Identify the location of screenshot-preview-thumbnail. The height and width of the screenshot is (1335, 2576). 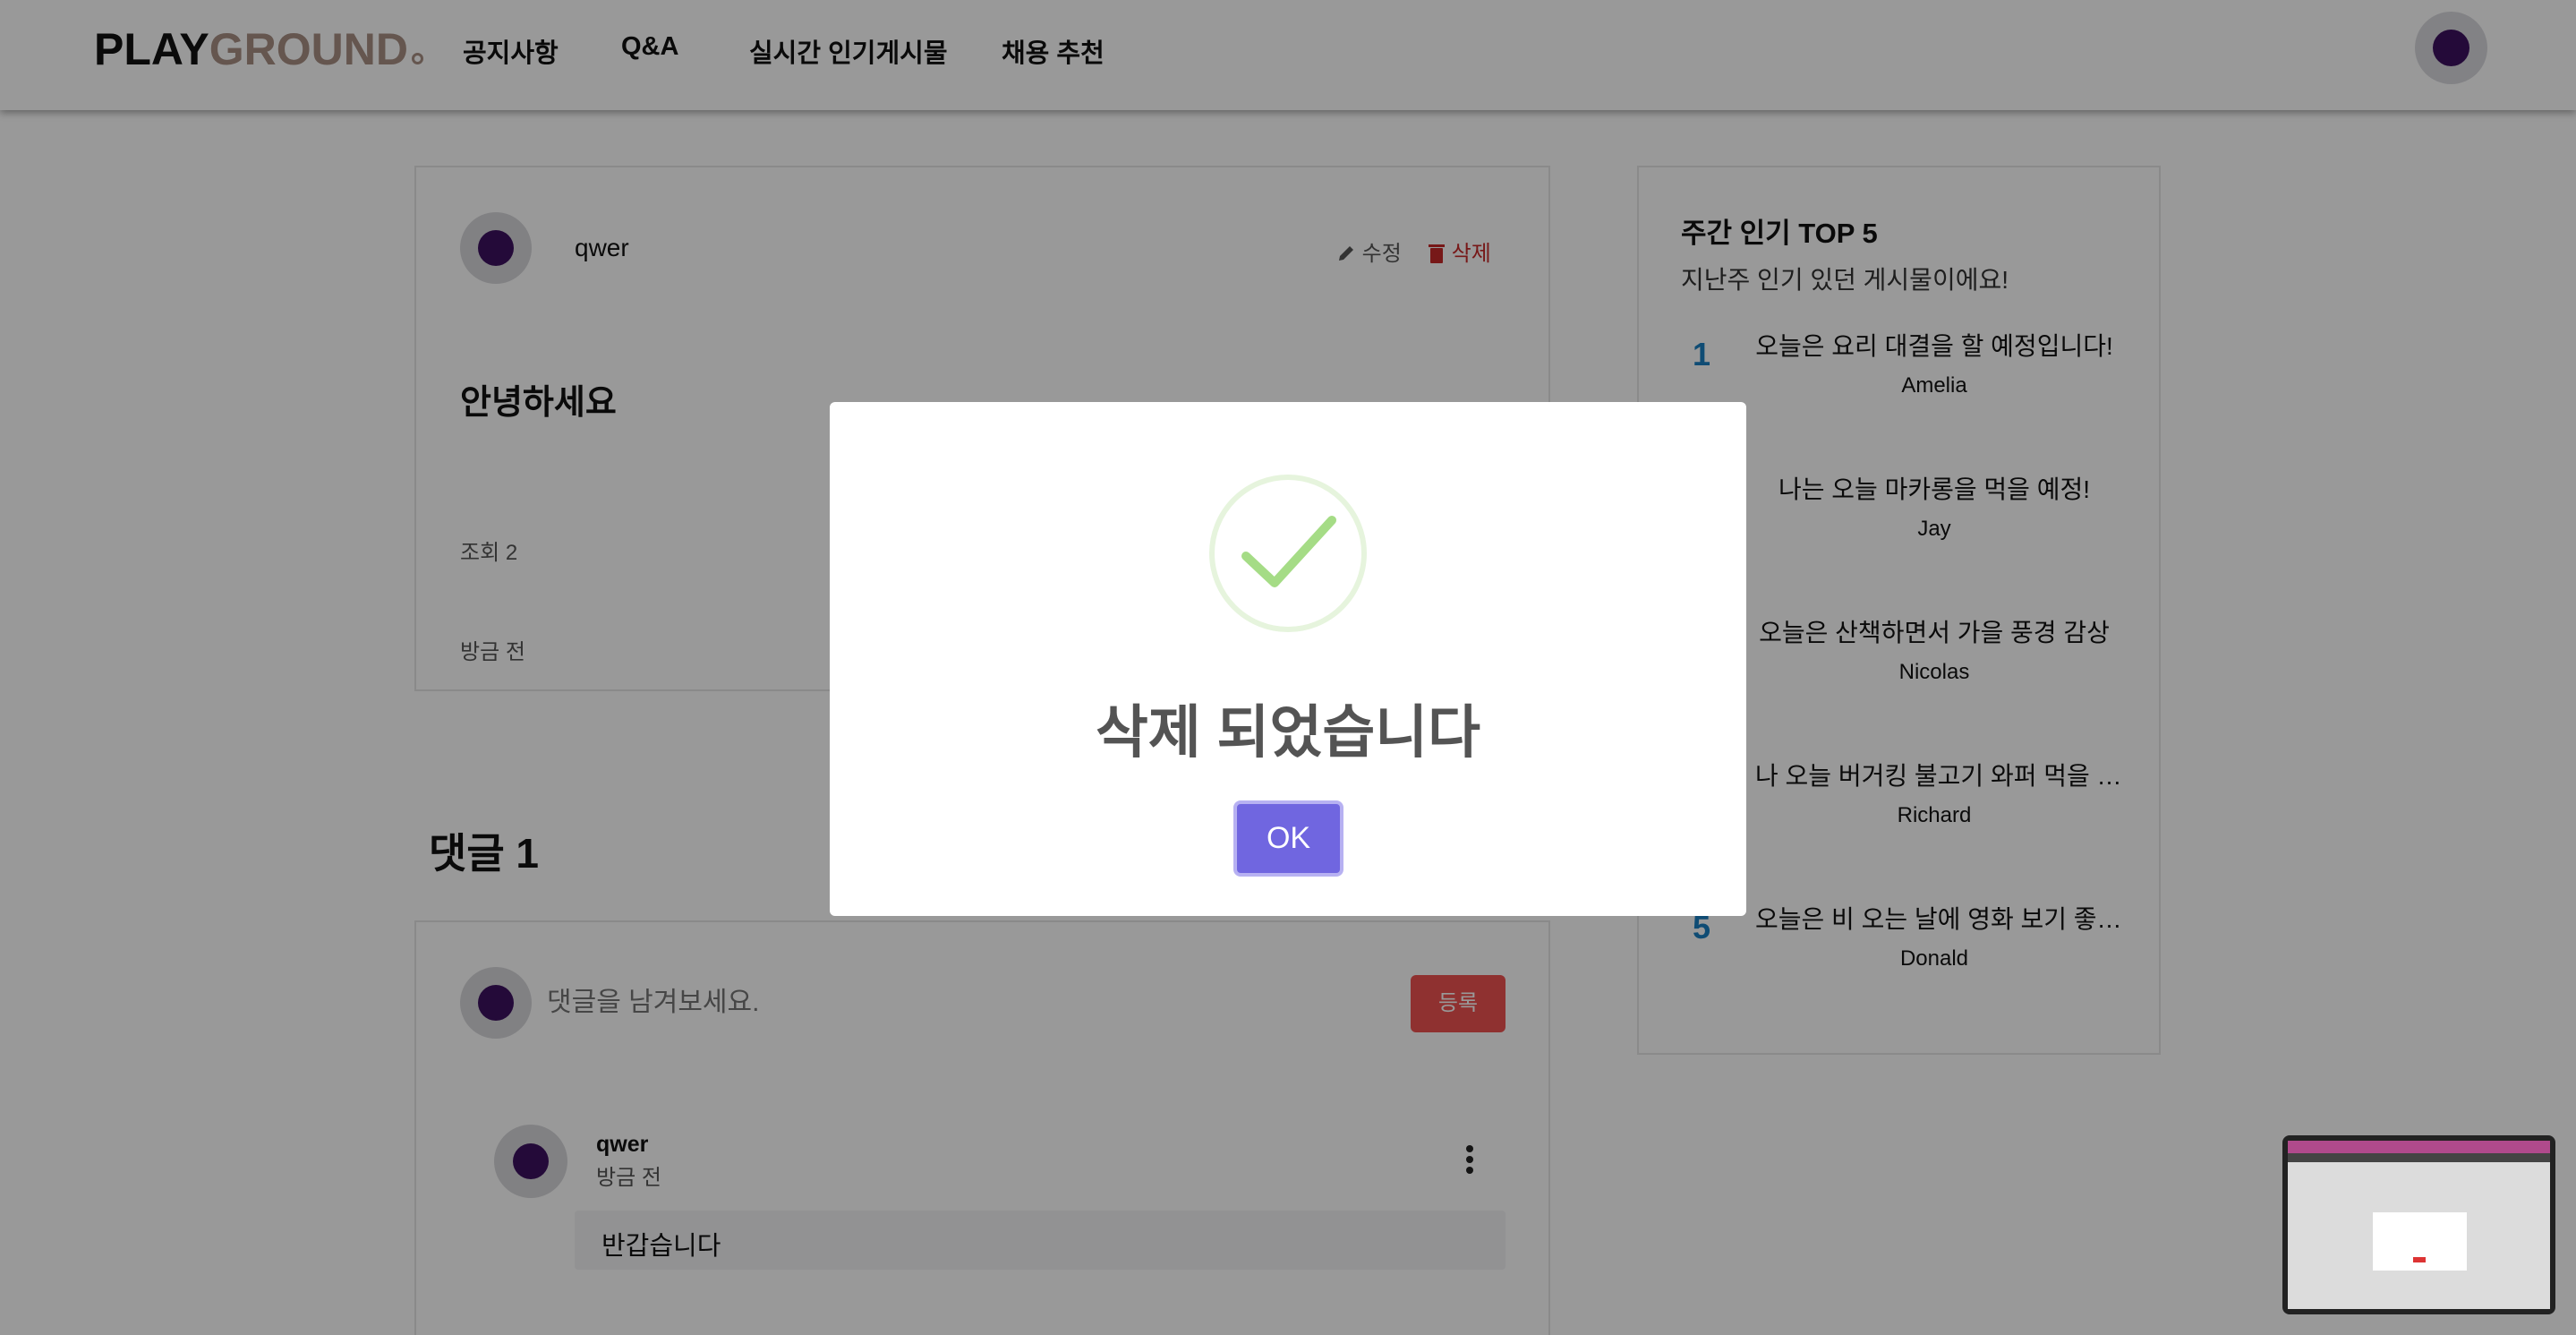
(2418, 1224).